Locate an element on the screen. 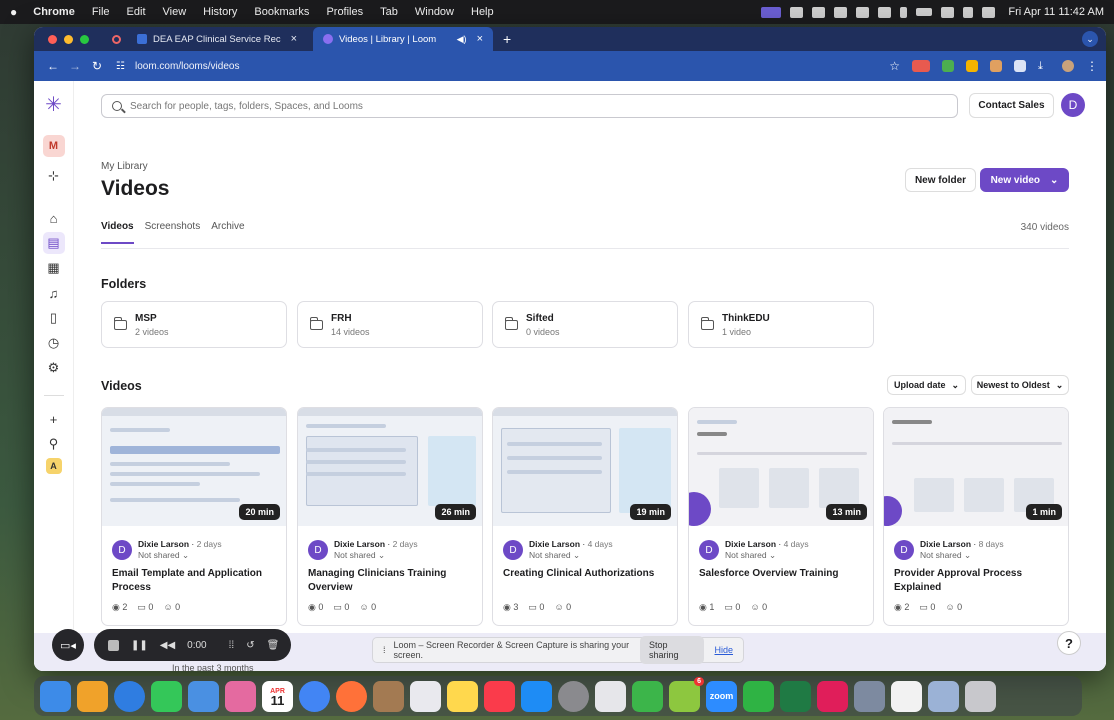  launchpad-icon is located at coordinates (92, 696).